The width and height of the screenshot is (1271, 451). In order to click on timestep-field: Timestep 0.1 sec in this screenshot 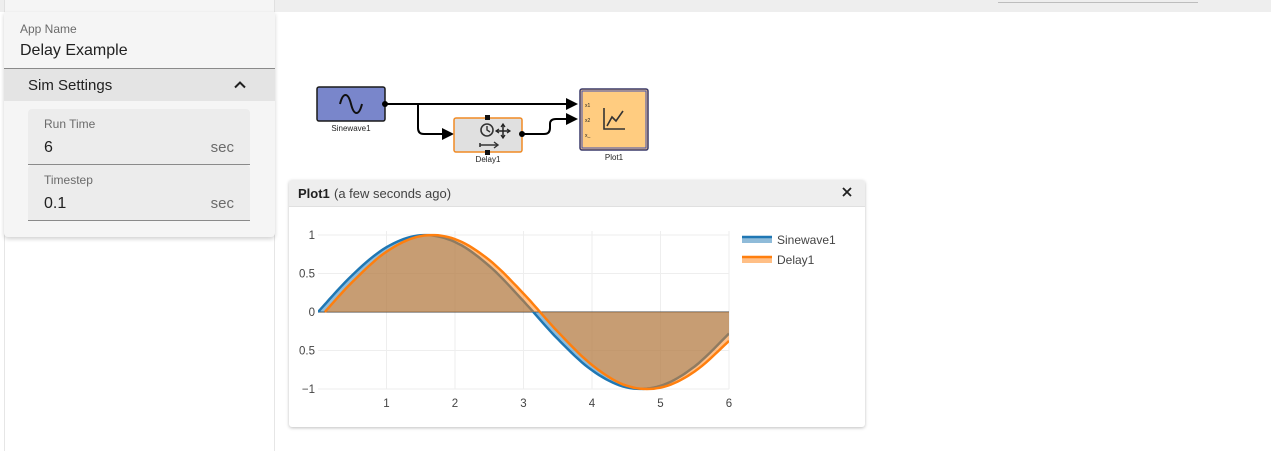, I will do `click(139, 193)`.